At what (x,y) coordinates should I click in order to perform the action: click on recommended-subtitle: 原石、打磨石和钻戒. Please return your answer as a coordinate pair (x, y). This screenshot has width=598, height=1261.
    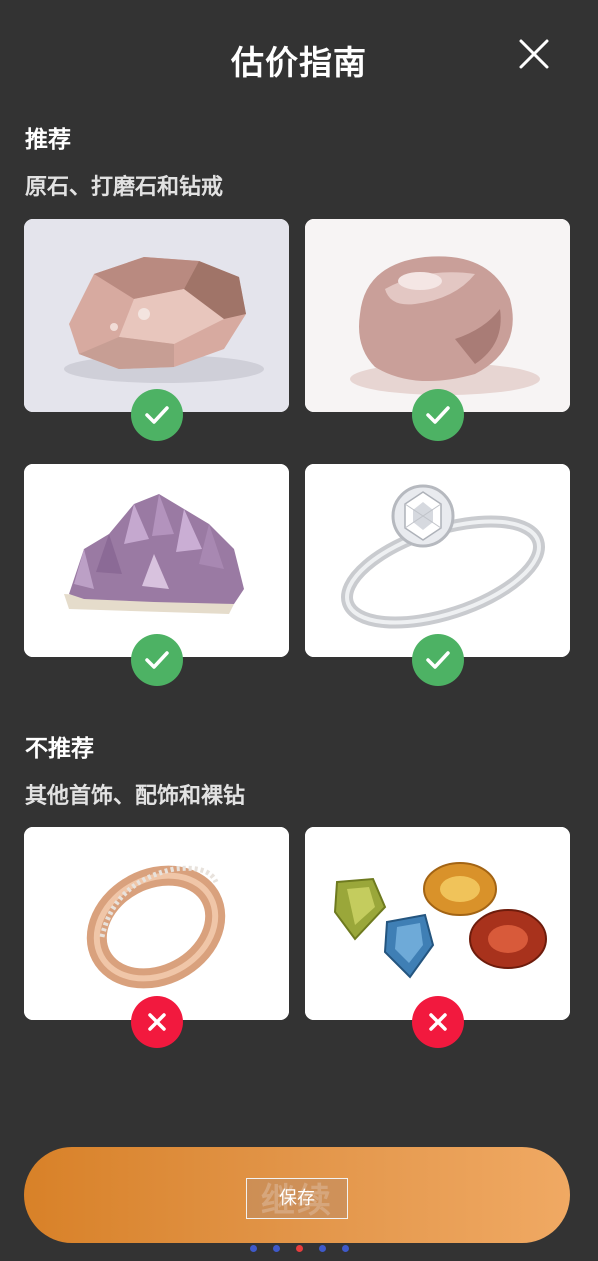
    Looking at the image, I should click on (124, 187).